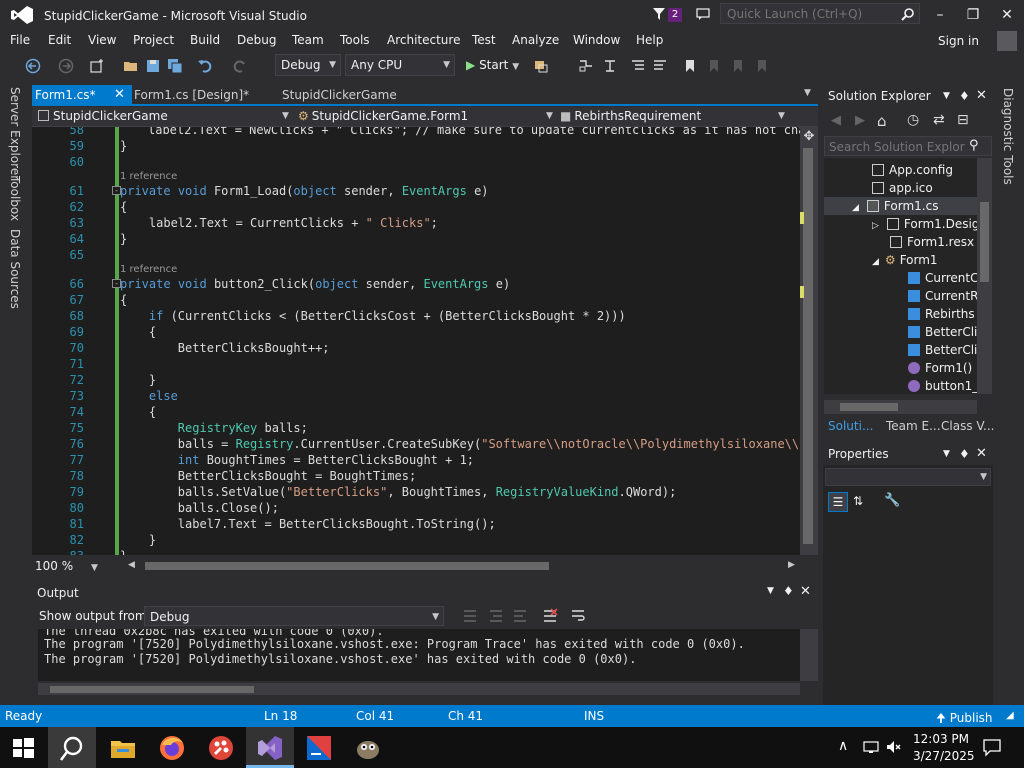 This screenshot has width=1024, height=768. What do you see at coordinates (1007, 15) in the screenshot?
I see `close-window-button: ✕` at bounding box center [1007, 15].